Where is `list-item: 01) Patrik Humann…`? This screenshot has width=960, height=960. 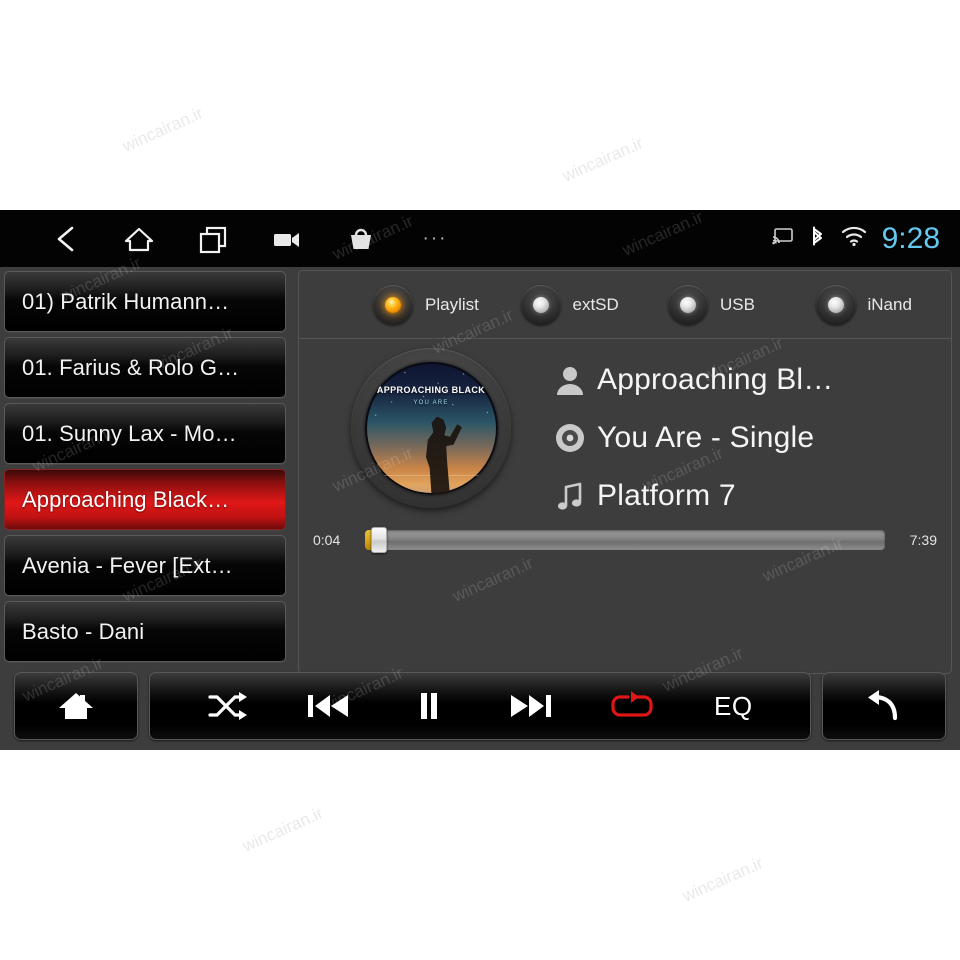
list-item: 01) Patrik Humann… is located at coordinates (145, 301).